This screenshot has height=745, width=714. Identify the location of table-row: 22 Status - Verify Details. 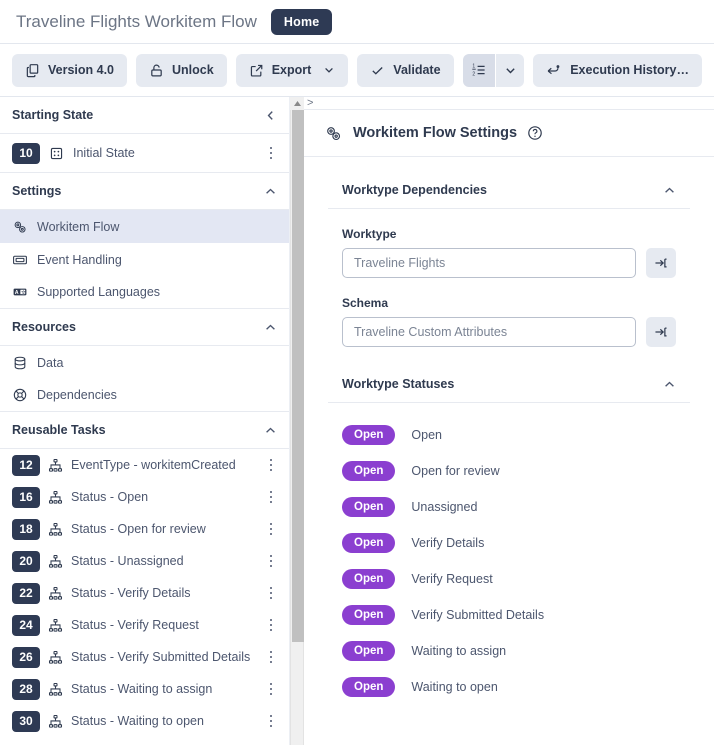
(144, 593).